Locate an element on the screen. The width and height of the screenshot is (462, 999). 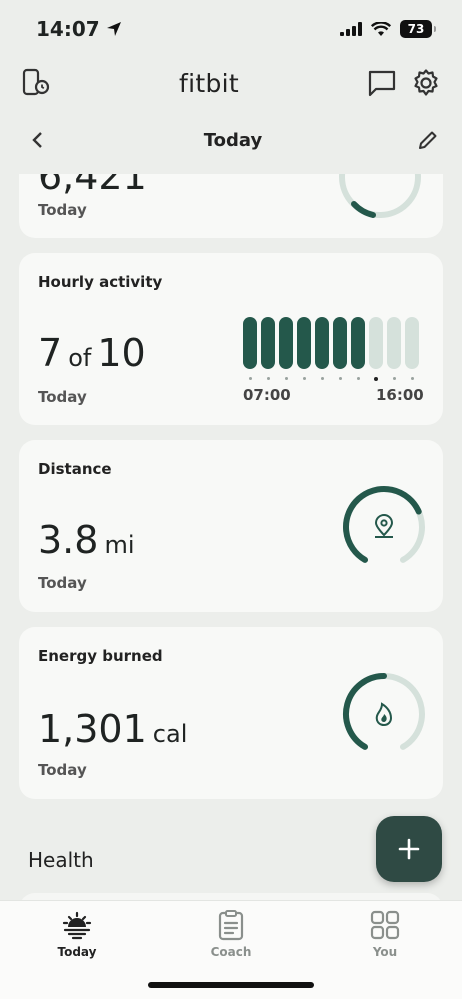
plus-icon is located at coordinates (409, 849).